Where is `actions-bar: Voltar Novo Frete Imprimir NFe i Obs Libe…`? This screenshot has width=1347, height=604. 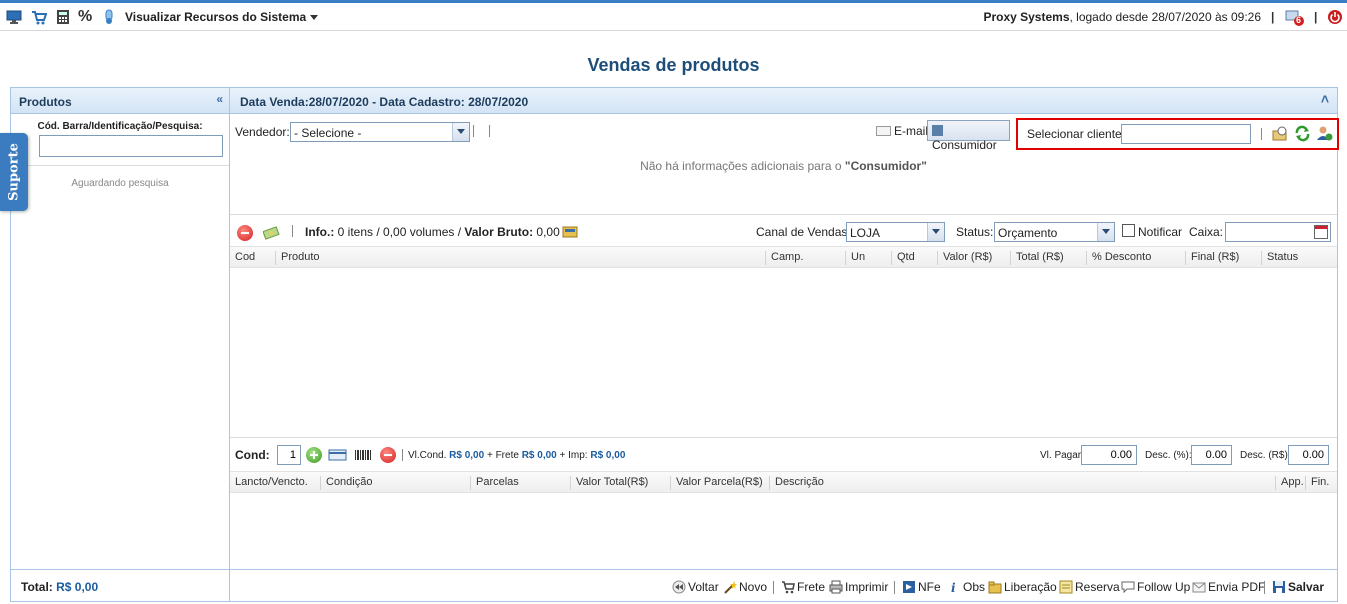
actions-bar: Voltar Novo Frete Imprimir NFe i Obs Libe… is located at coordinates (783, 585).